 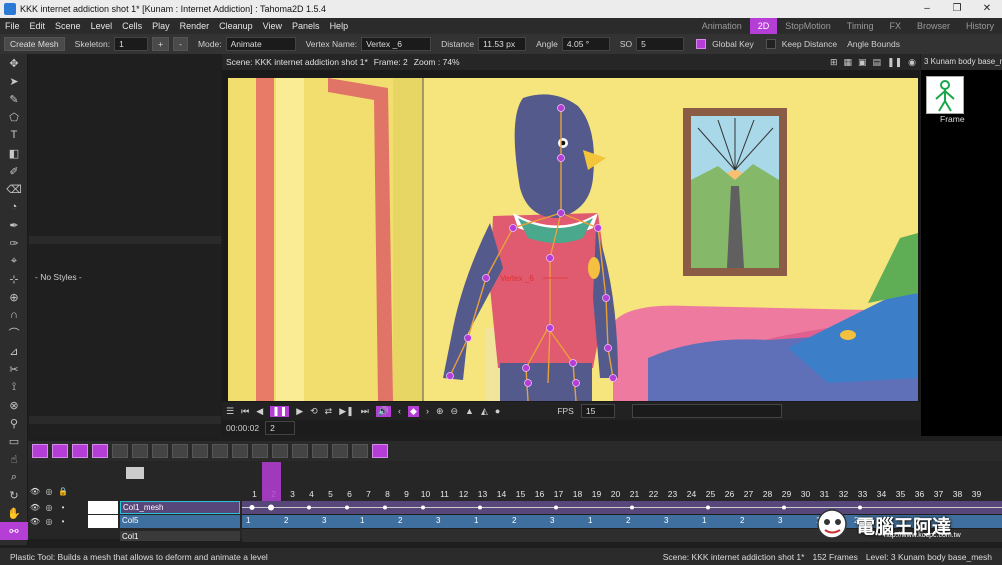 I want to click on step-icon, so click(x=340, y=451).